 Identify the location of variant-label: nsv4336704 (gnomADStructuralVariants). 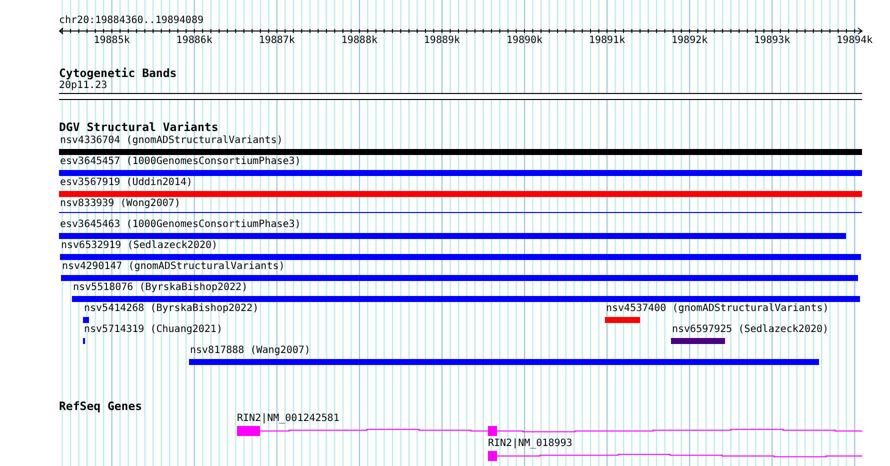
(171, 141).